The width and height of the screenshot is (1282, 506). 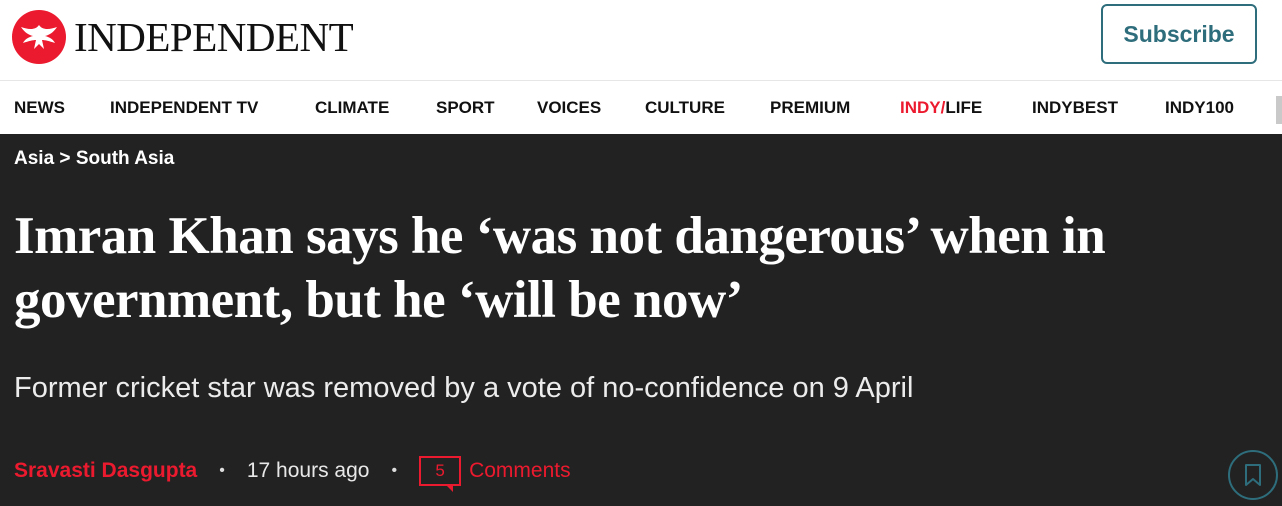 What do you see at coordinates (810, 108) in the screenshot?
I see `nav-item-premium: PREMIUM` at bounding box center [810, 108].